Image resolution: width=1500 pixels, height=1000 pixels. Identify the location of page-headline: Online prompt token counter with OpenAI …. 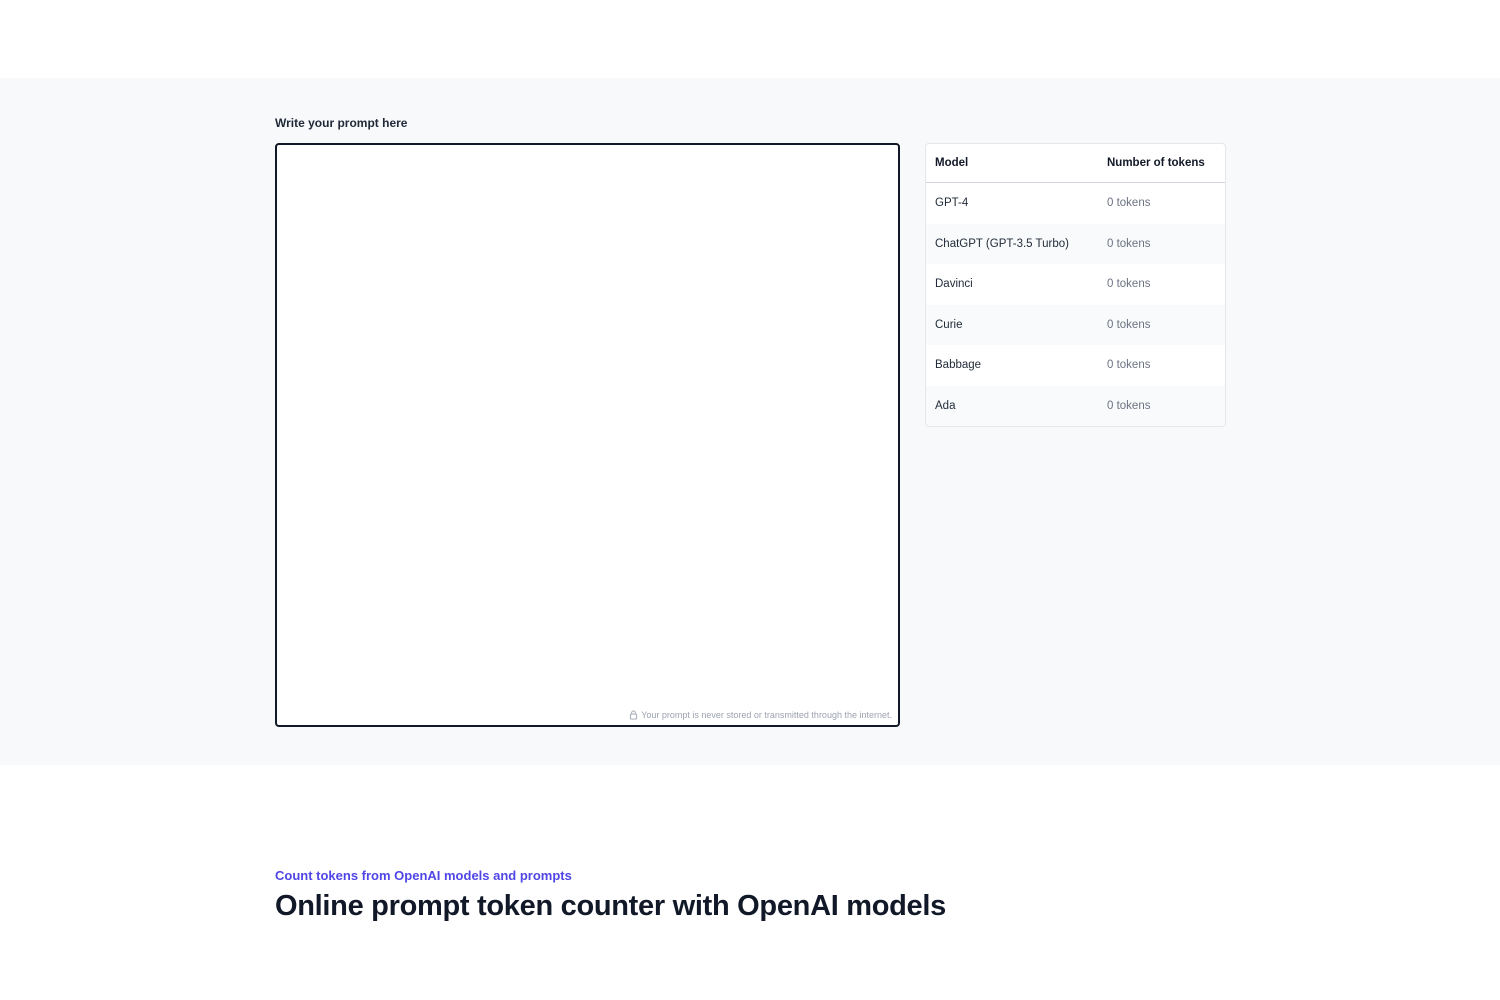
(610, 906).